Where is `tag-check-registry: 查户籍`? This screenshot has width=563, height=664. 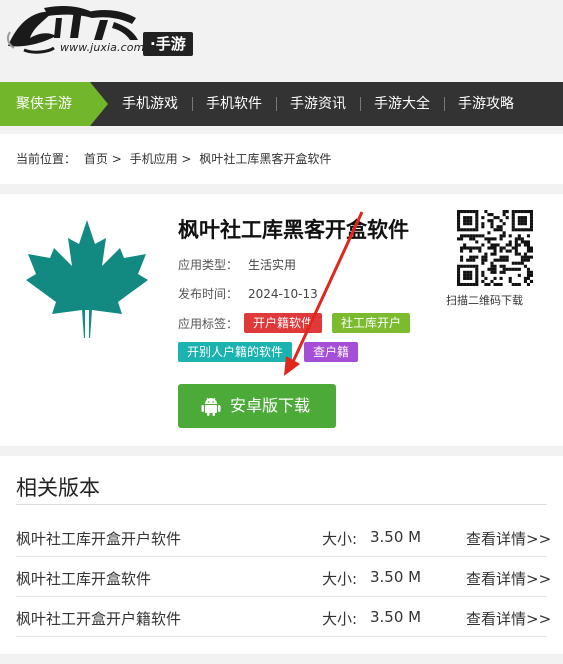 tag-check-registry: 查户籍 is located at coordinates (331, 352).